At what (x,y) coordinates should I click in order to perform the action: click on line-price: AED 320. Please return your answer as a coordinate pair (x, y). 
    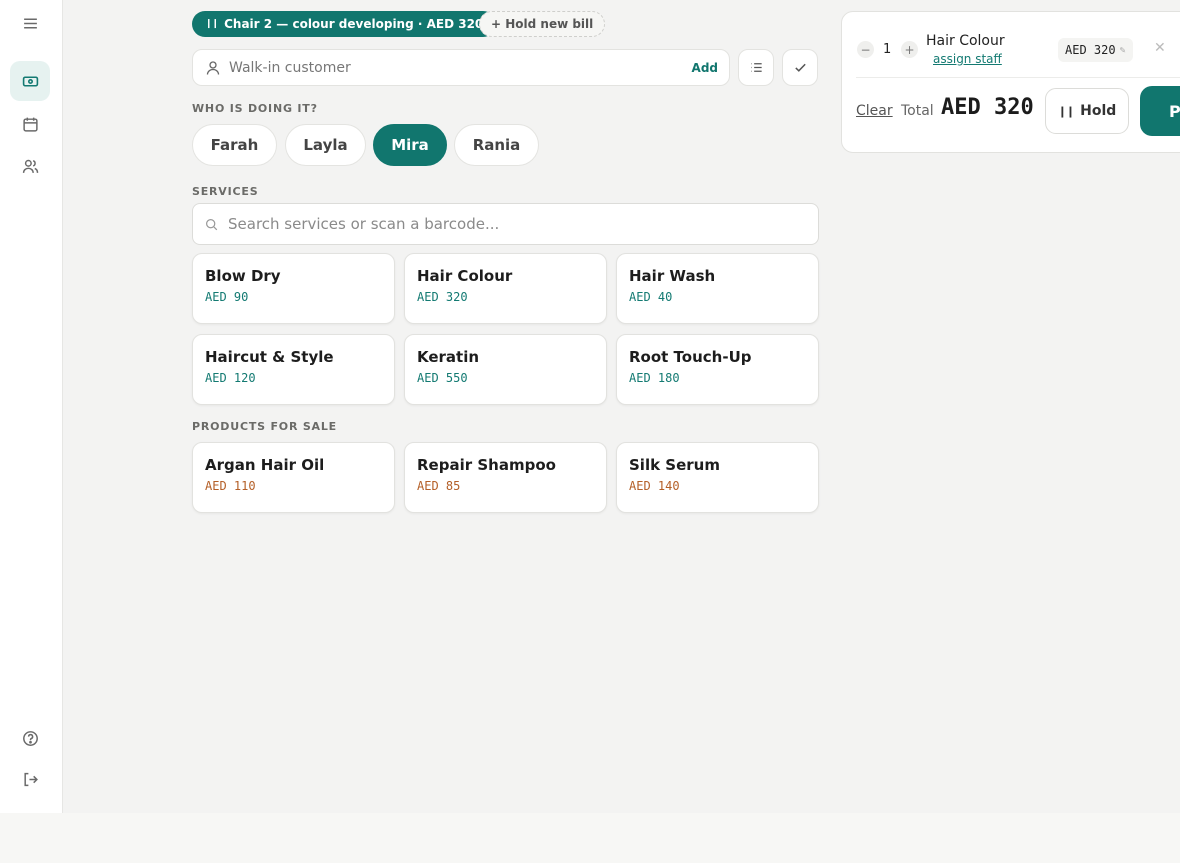
    Looking at the image, I should click on (1090, 50).